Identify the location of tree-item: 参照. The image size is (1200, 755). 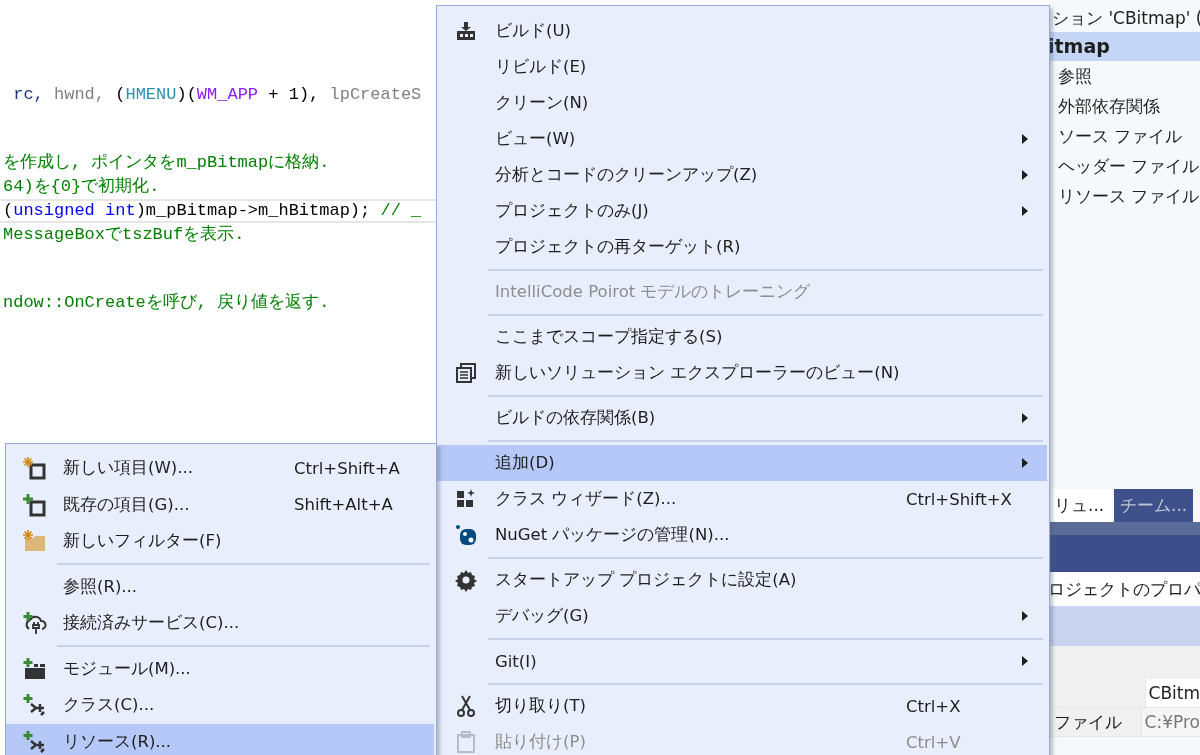
(1124, 76).